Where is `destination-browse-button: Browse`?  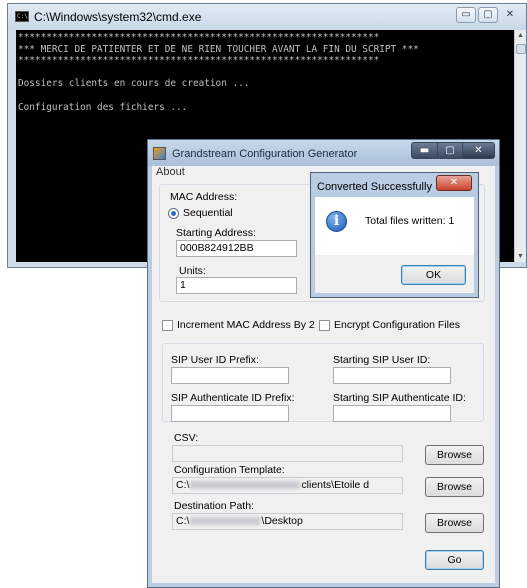
destination-browse-button: Browse is located at coordinates (454, 523).